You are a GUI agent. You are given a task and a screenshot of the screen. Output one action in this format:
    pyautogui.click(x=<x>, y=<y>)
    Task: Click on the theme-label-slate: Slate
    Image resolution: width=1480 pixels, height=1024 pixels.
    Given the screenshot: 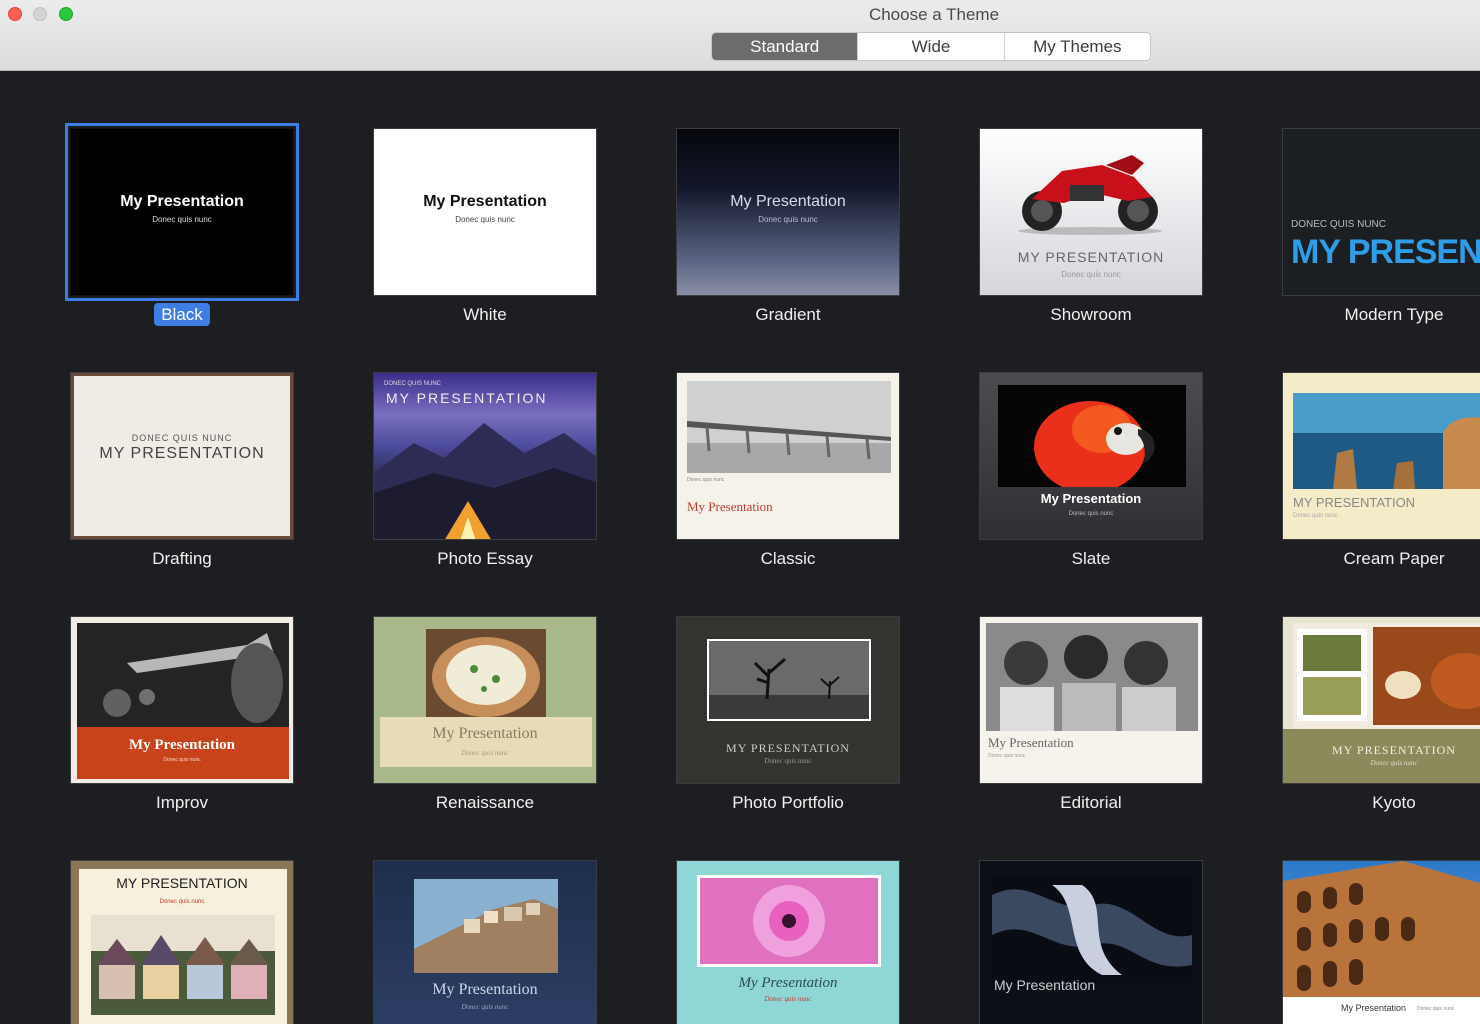 What is the action you would take?
    pyautogui.click(x=1091, y=558)
    